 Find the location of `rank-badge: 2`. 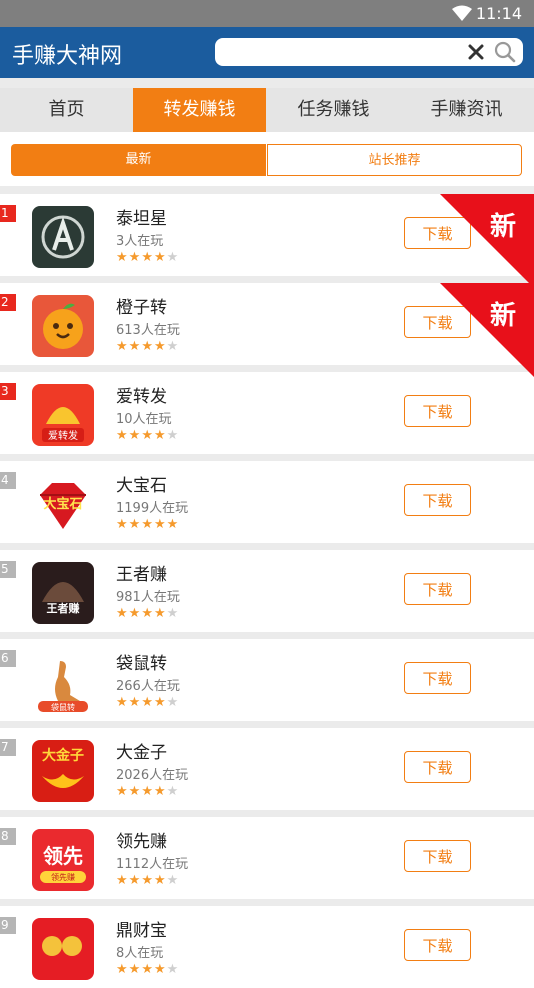

rank-badge: 2 is located at coordinates (8, 302).